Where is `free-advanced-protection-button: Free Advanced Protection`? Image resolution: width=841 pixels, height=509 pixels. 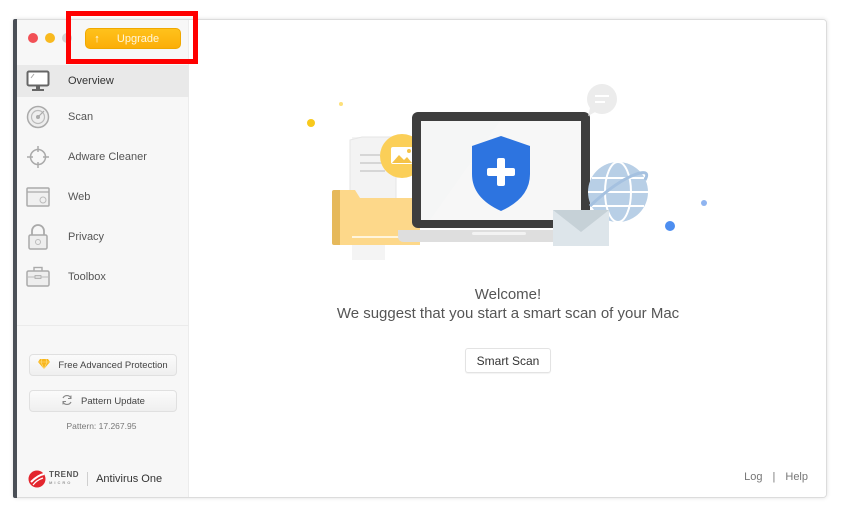
free-advanced-protection-button: Free Advanced Protection is located at coordinates (103, 365).